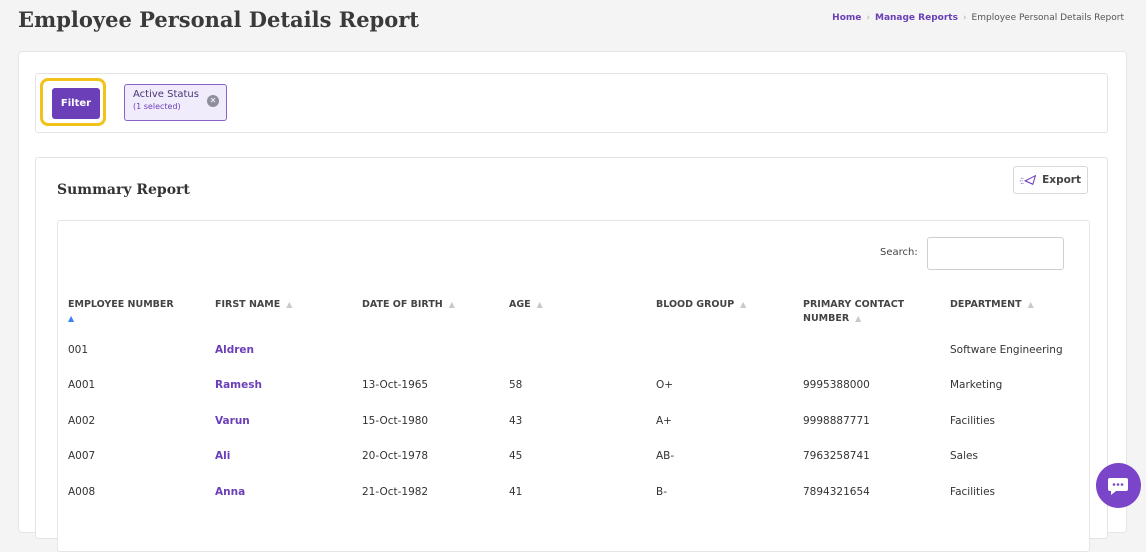 The image size is (1146, 552). I want to click on cell-age: 43, so click(516, 420).